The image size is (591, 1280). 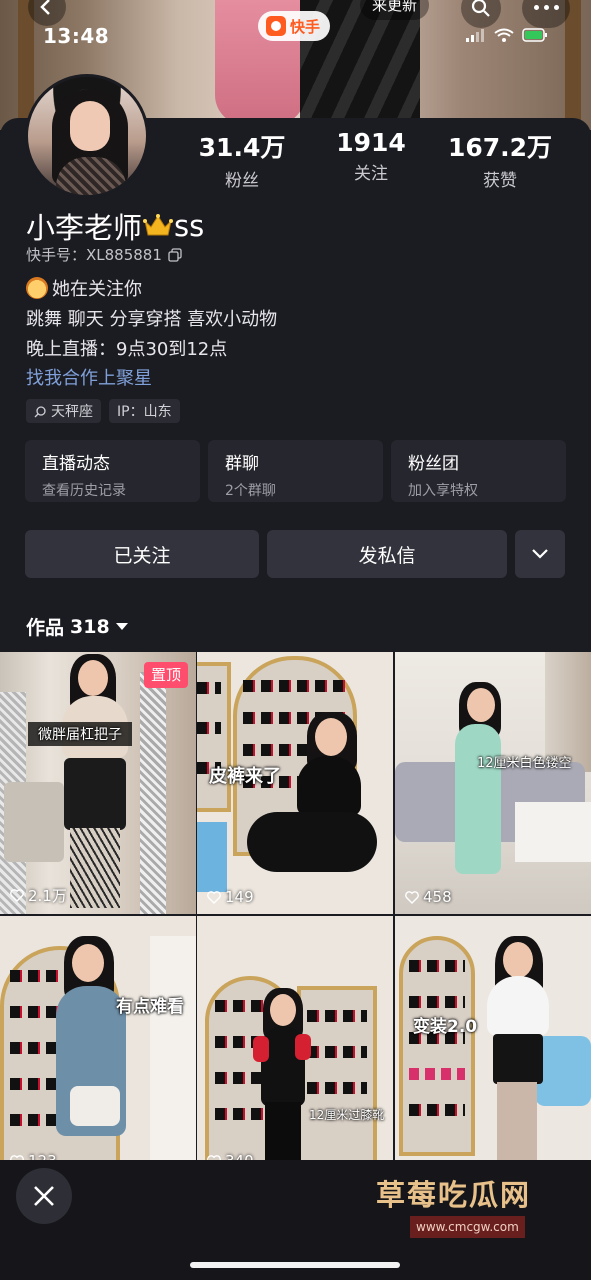 I want to click on follows-you-text: 她在关注你, so click(x=97, y=289).